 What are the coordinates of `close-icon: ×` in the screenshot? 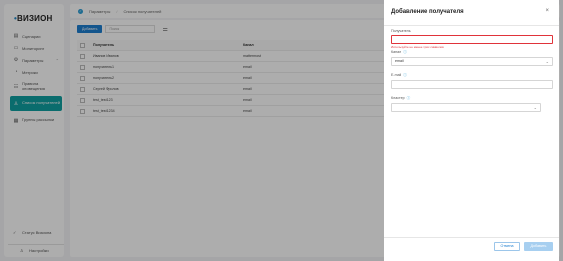 It's located at (547, 11).